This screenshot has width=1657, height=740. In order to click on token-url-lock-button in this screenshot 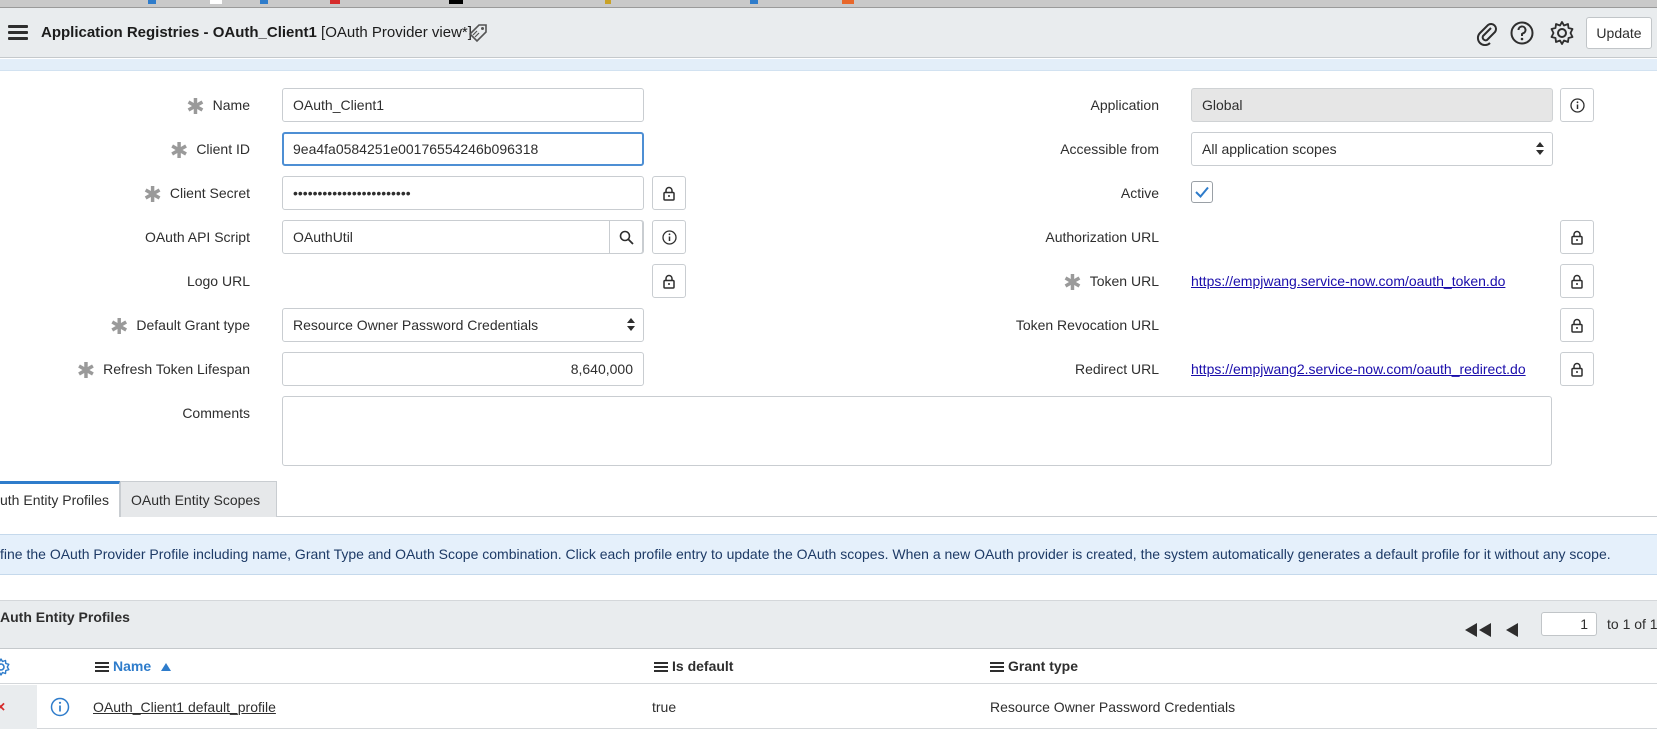, I will do `click(1577, 281)`.